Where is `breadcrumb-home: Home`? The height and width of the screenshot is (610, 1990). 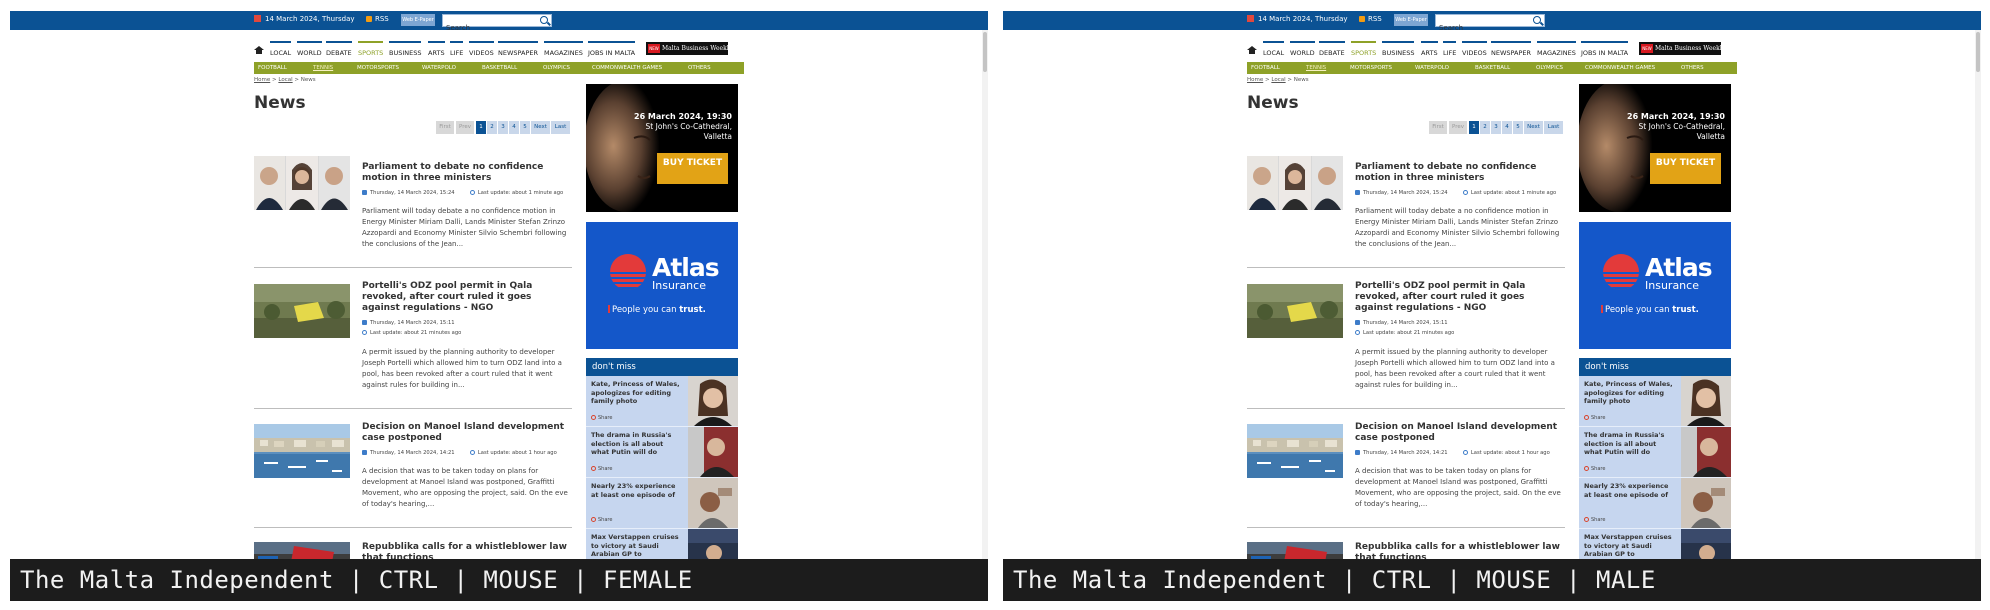 breadcrumb-home: Home is located at coordinates (262, 80).